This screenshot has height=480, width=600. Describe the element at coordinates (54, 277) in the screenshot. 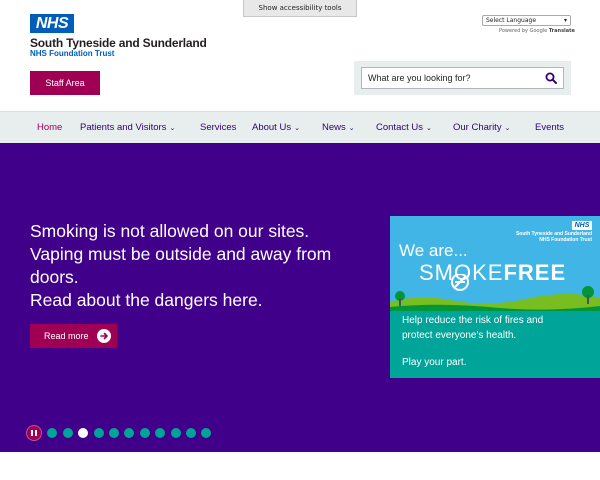

I see `hero-line: doors.` at that location.